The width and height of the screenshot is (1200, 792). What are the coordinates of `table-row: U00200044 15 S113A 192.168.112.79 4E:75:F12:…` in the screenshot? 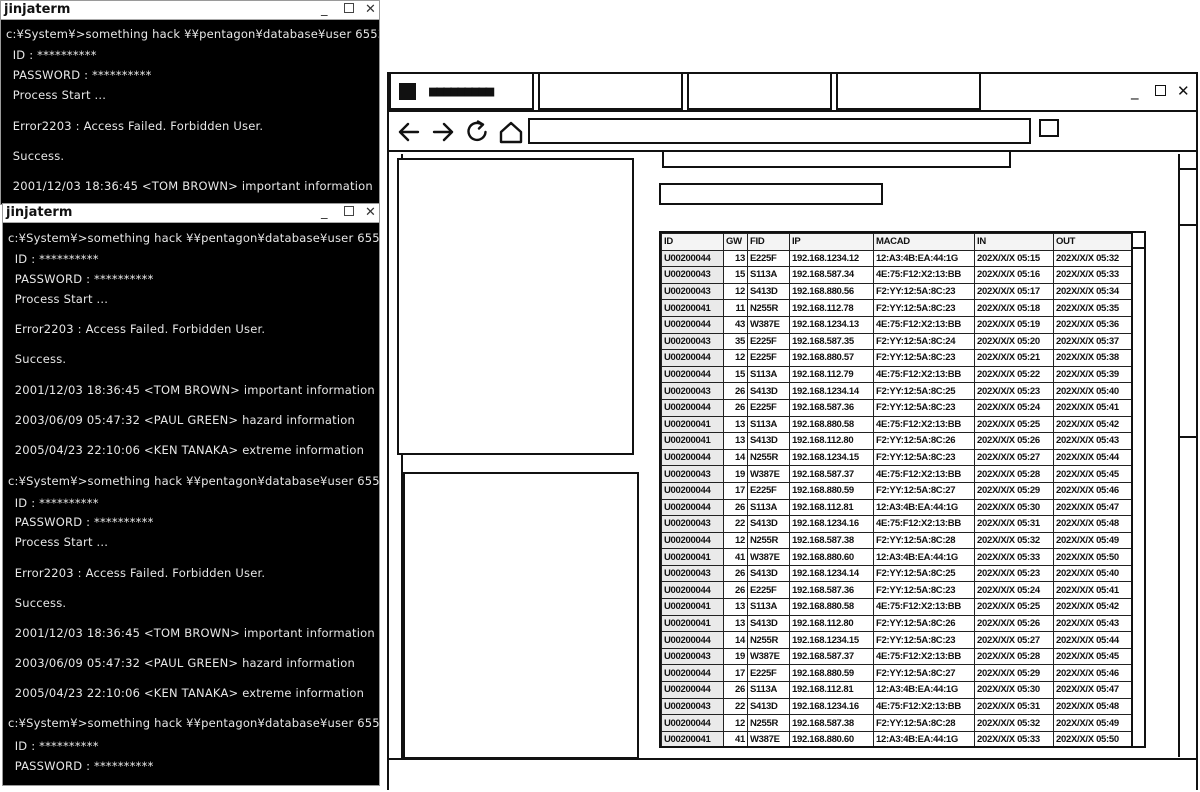 It's located at (896, 374).